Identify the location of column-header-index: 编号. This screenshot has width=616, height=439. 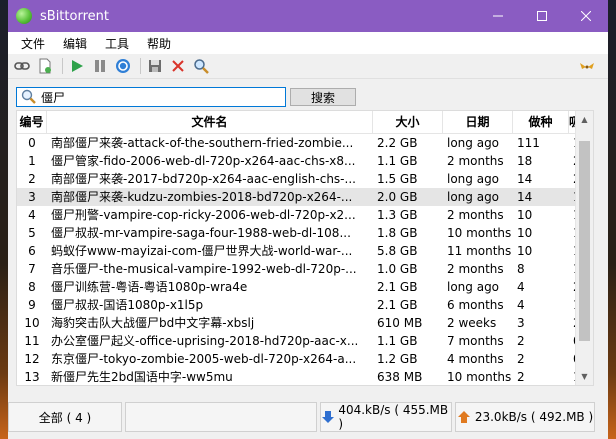
(32, 122).